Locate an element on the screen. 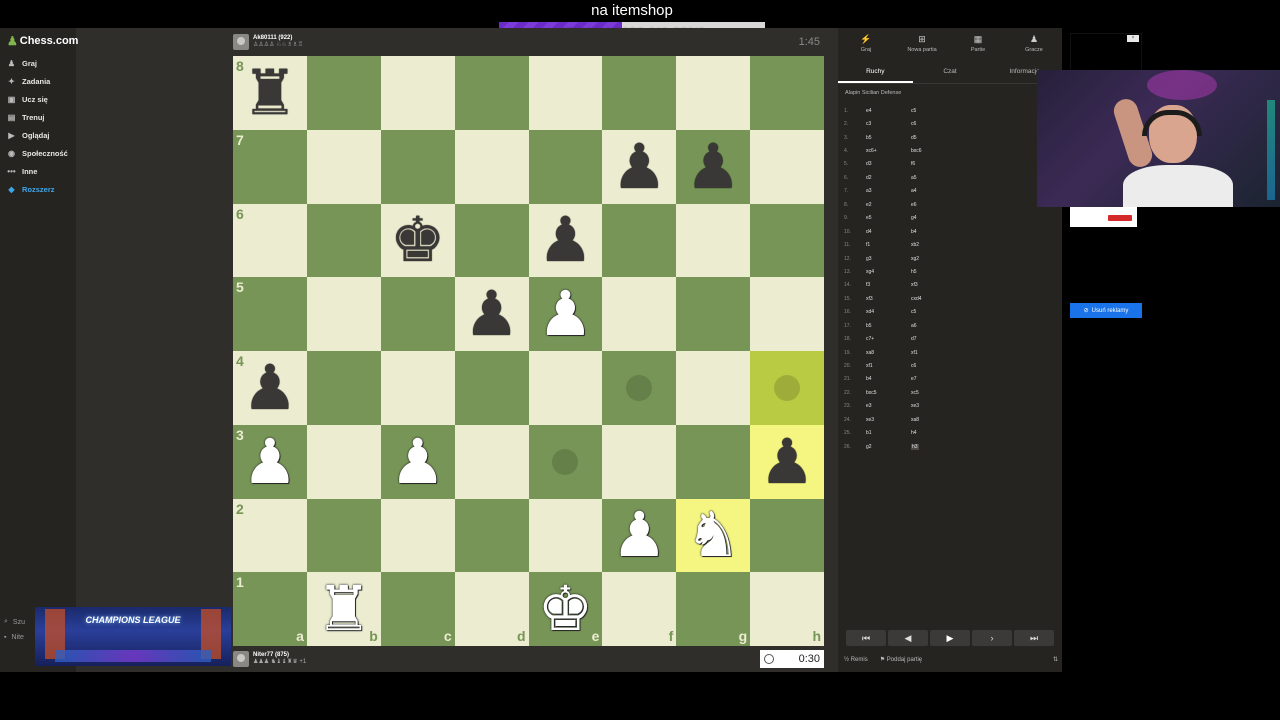  white-move: xd4 is located at coordinates (888, 312).